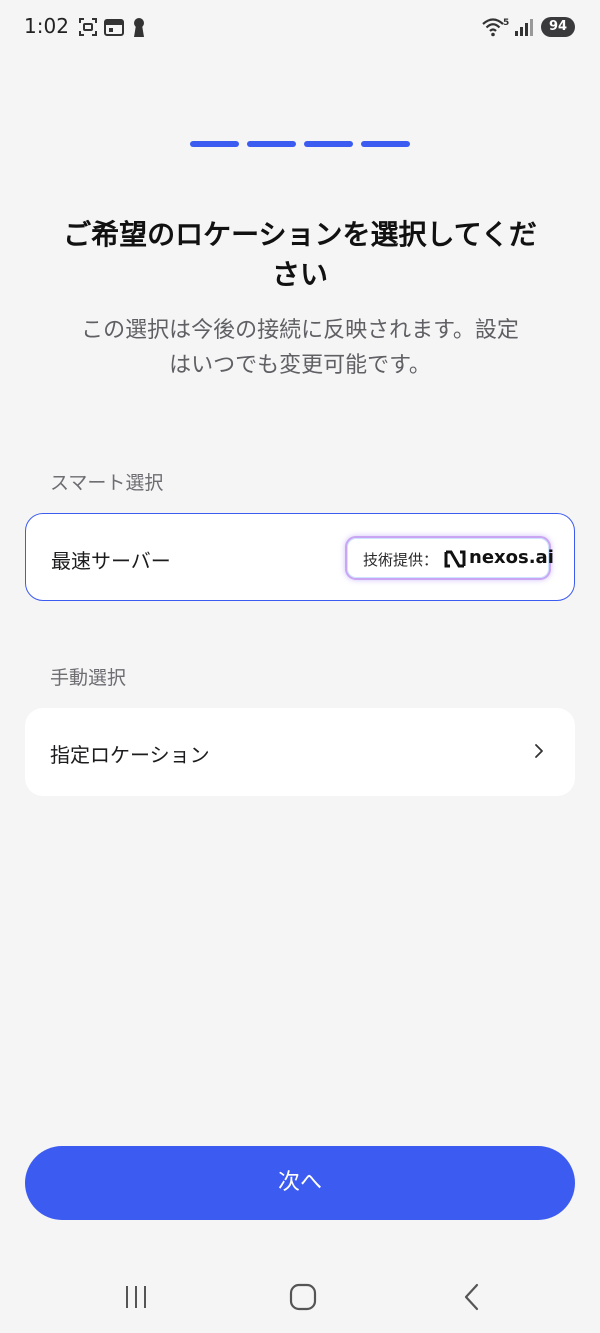  What do you see at coordinates (300, 255) in the screenshot?
I see `page-title: ご希望のロケーションを選択してくだ さい` at bounding box center [300, 255].